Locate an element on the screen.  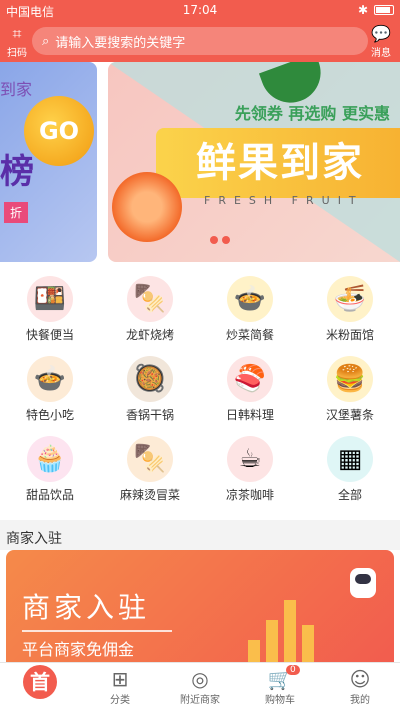
go-badge: GO is located at coordinates (59, 131).